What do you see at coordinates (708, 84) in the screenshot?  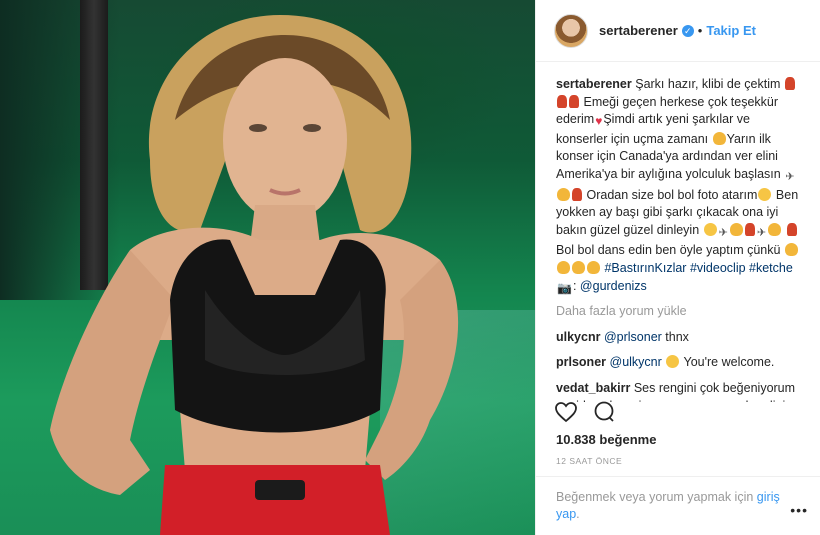 I see `caption-text-1: Şarkı hazır, klibi de çektim` at bounding box center [708, 84].